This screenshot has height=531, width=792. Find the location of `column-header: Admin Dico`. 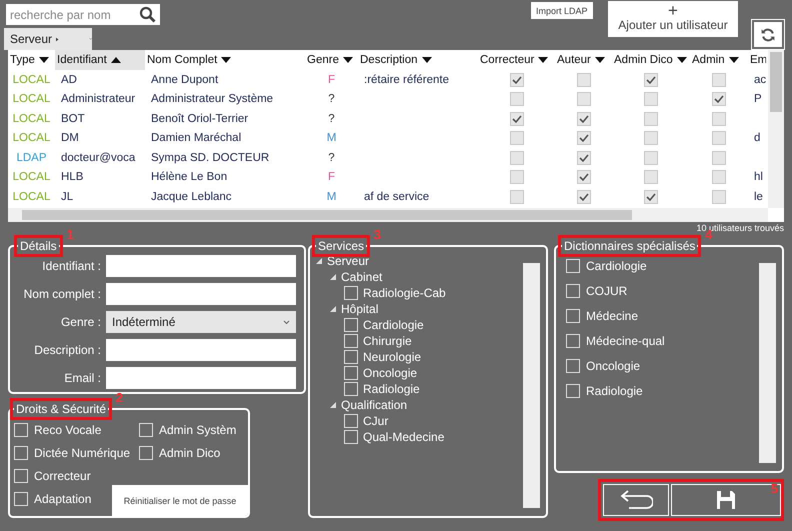

column-header: Admin Dico is located at coordinates (651, 60).